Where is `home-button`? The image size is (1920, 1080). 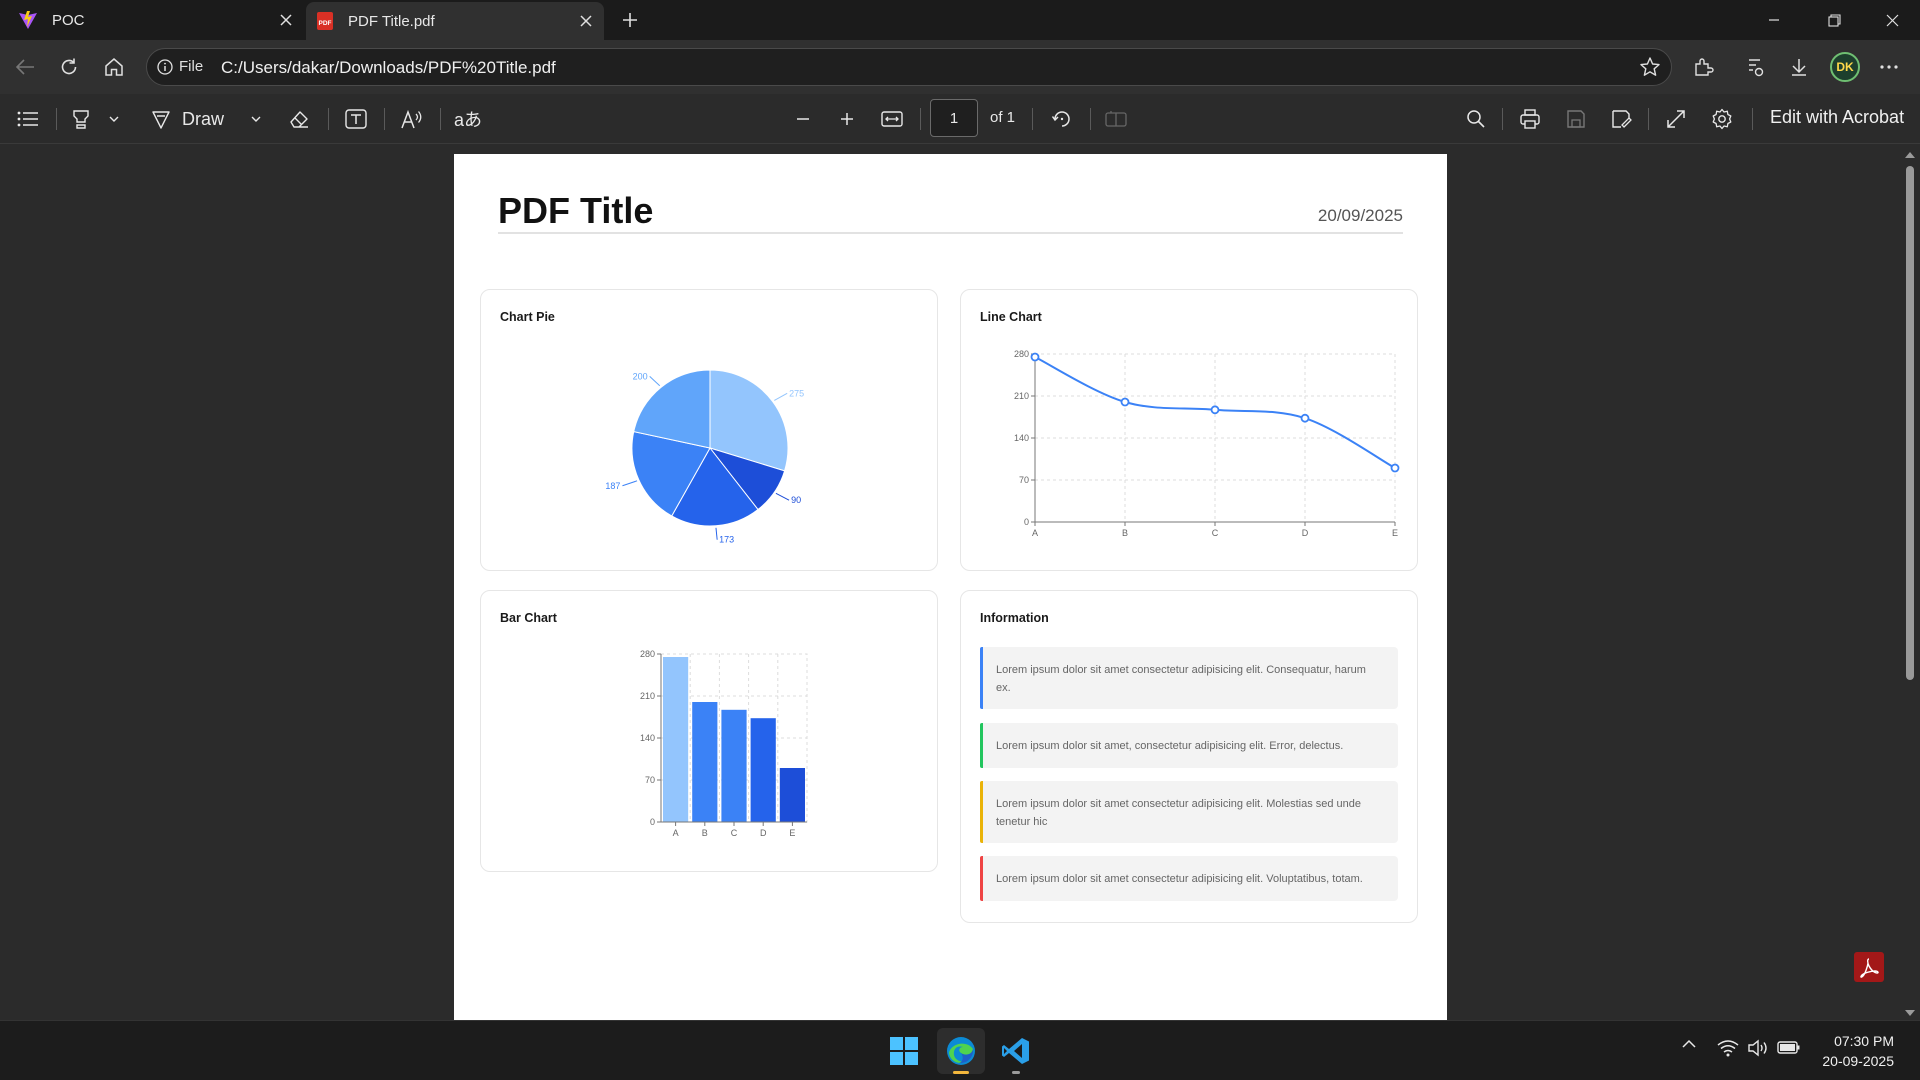
home-button is located at coordinates (114, 67).